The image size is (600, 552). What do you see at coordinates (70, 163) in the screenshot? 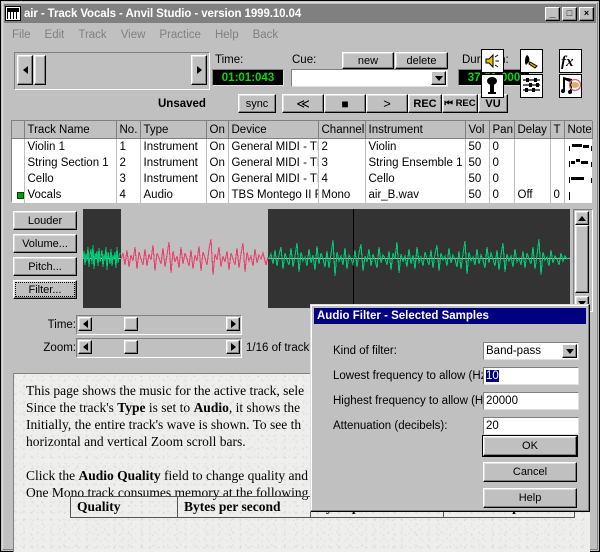
I see `cell-track-name: String Section 1` at bounding box center [70, 163].